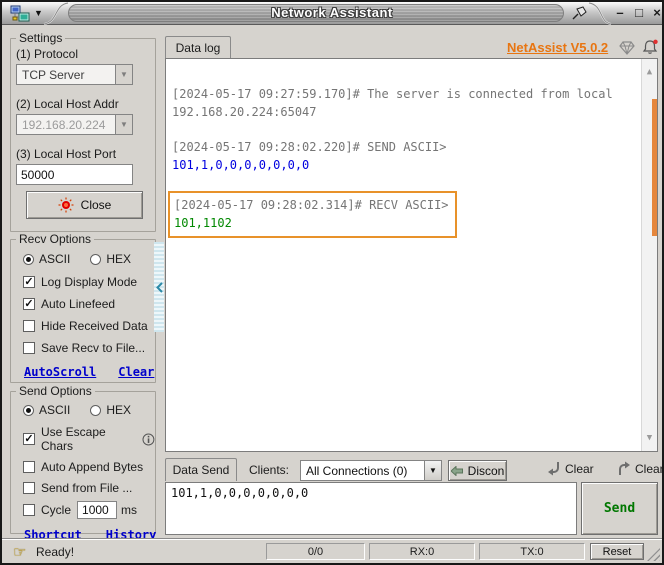  I want to click on minimize-button: –, so click(620, 13).